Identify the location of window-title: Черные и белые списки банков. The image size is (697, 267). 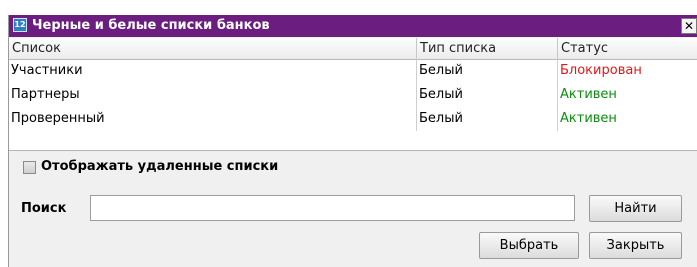
(151, 25).